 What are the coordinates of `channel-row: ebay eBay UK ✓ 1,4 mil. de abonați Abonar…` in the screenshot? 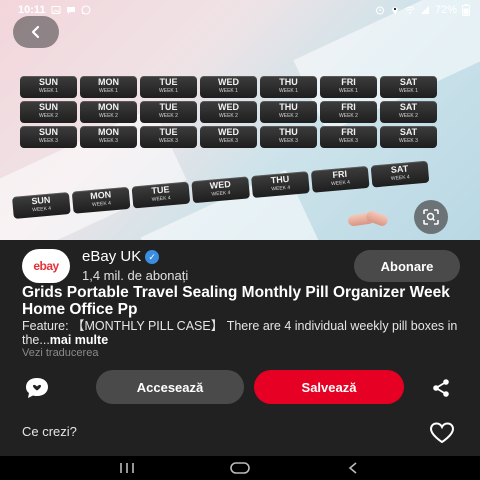 It's located at (240, 266).